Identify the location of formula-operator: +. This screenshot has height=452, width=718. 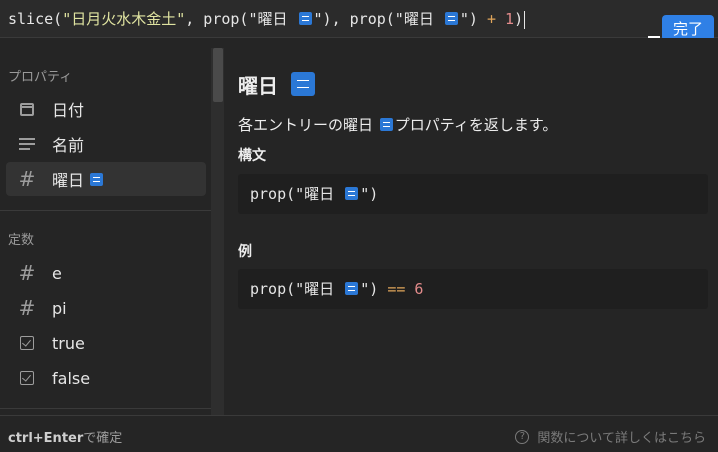
(491, 19).